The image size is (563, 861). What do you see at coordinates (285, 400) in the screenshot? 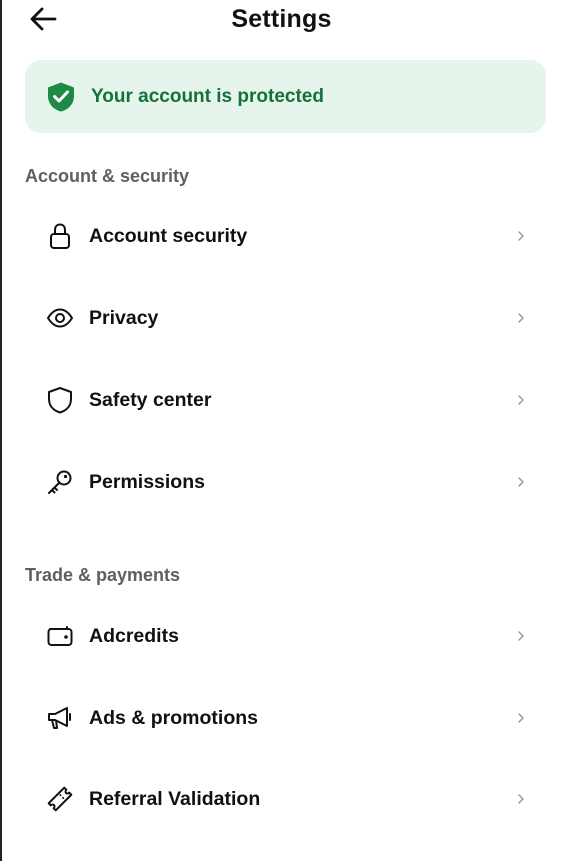
I see `settings-item-safety-center: Safety center` at bounding box center [285, 400].